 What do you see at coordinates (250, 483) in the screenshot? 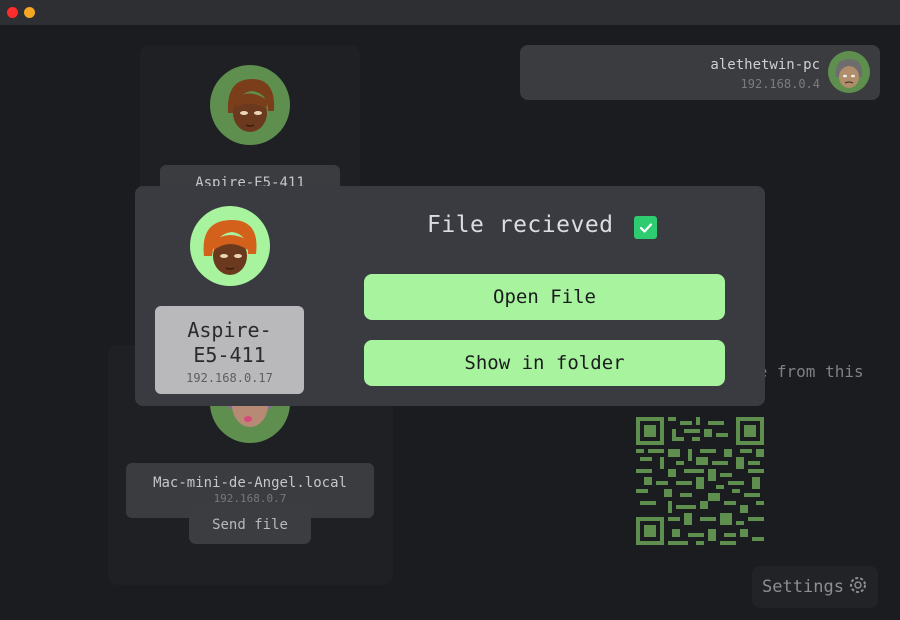
I see `device-name: Mac-mini-de-Angel.local` at bounding box center [250, 483].